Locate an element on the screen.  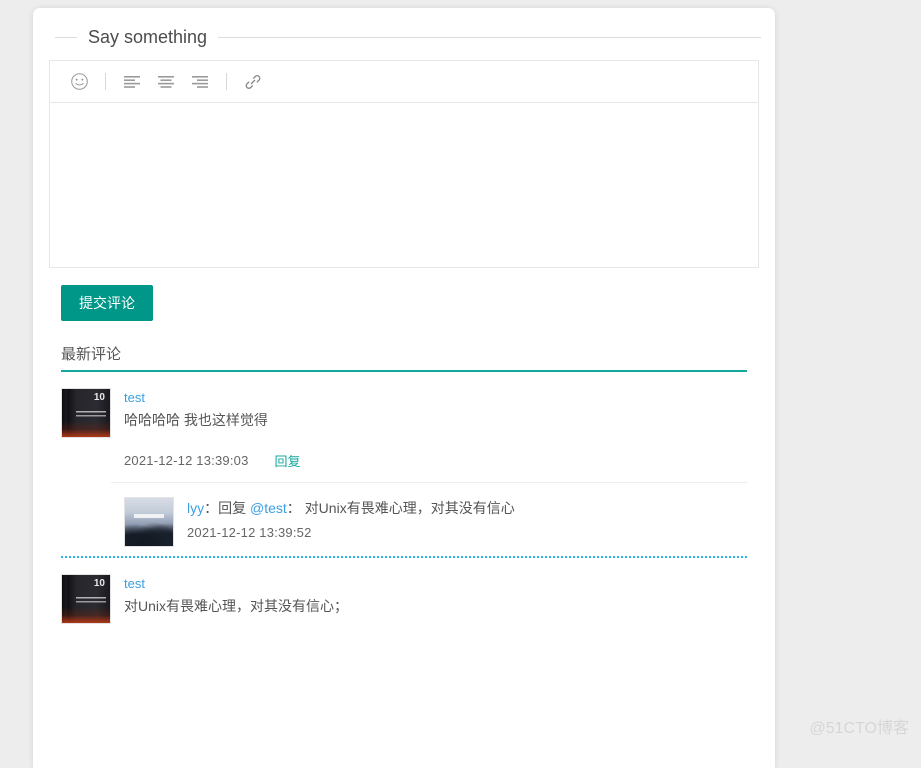
emoji-icon is located at coordinates (79, 82).